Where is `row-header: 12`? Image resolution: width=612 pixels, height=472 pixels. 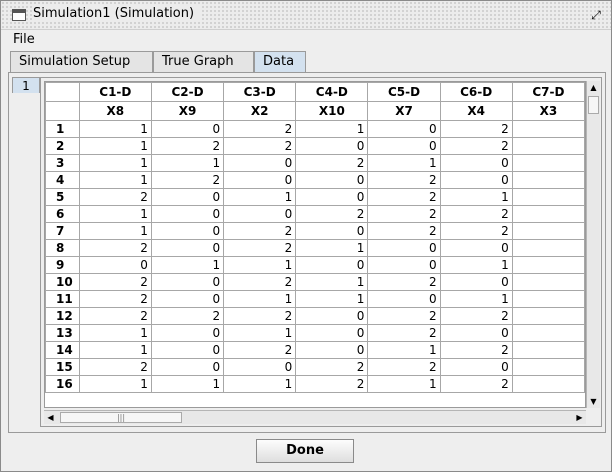 row-header: 12 is located at coordinates (62, 316).